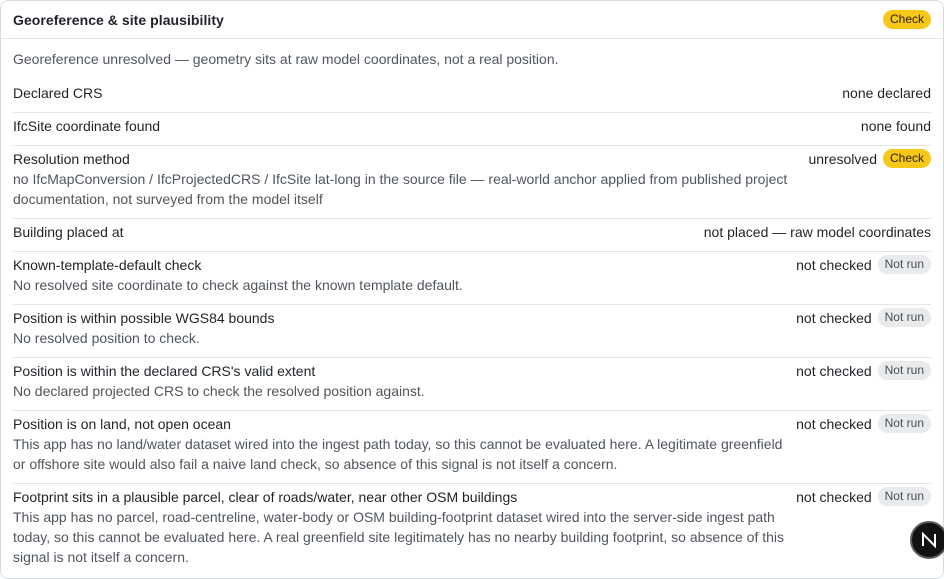  I want to click on row-label: IfcSite coordinate found, so click(87, 126).